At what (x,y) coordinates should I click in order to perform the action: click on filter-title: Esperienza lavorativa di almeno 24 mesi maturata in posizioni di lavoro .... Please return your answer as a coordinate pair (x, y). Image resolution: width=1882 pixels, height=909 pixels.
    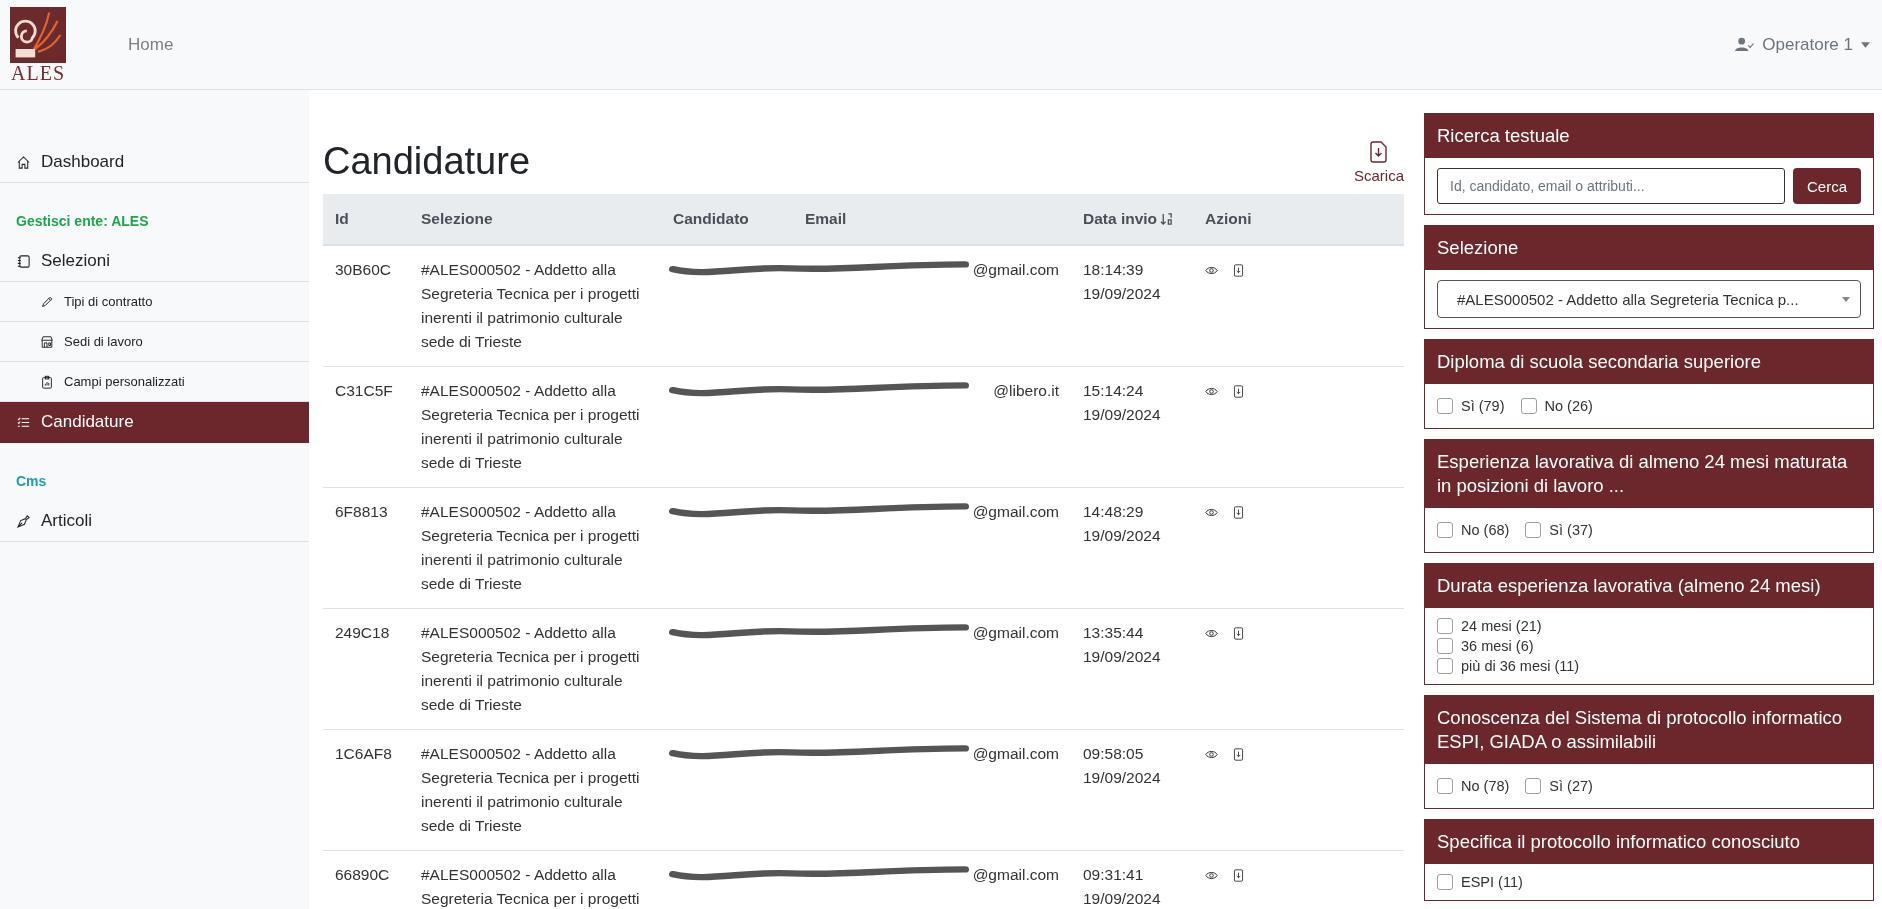
    Looking at the image, I should click on (1649, 474).